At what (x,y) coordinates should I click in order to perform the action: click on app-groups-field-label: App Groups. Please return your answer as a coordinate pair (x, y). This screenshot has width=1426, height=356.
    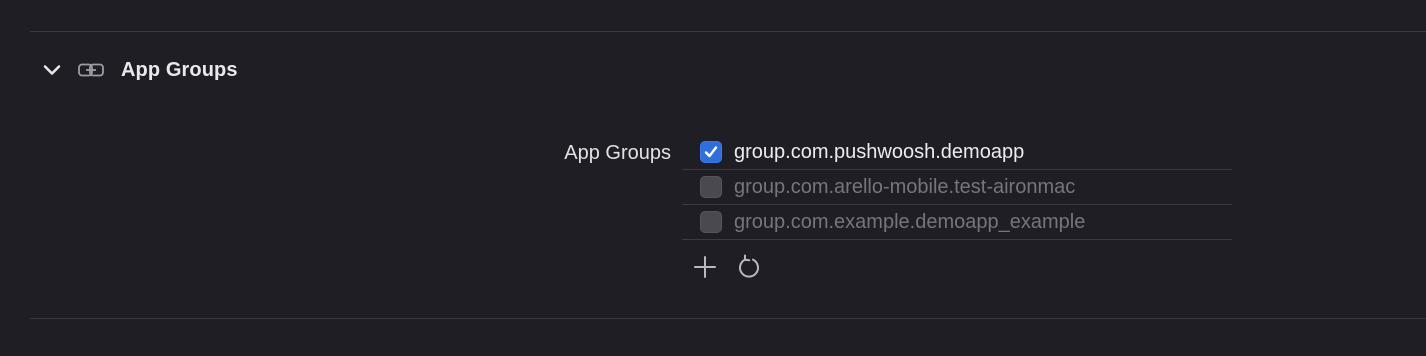
    Looking at the image, I should click on (617, 153).